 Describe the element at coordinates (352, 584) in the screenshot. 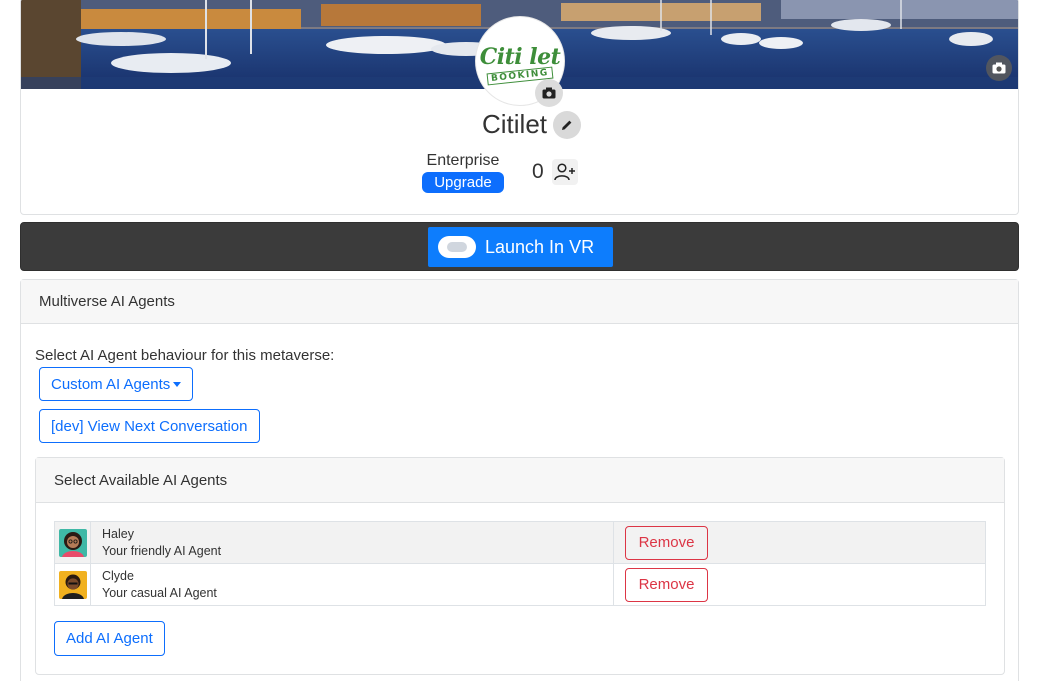

I see `agent-info-cell: Clyde Your casual AI Agent` at that location.